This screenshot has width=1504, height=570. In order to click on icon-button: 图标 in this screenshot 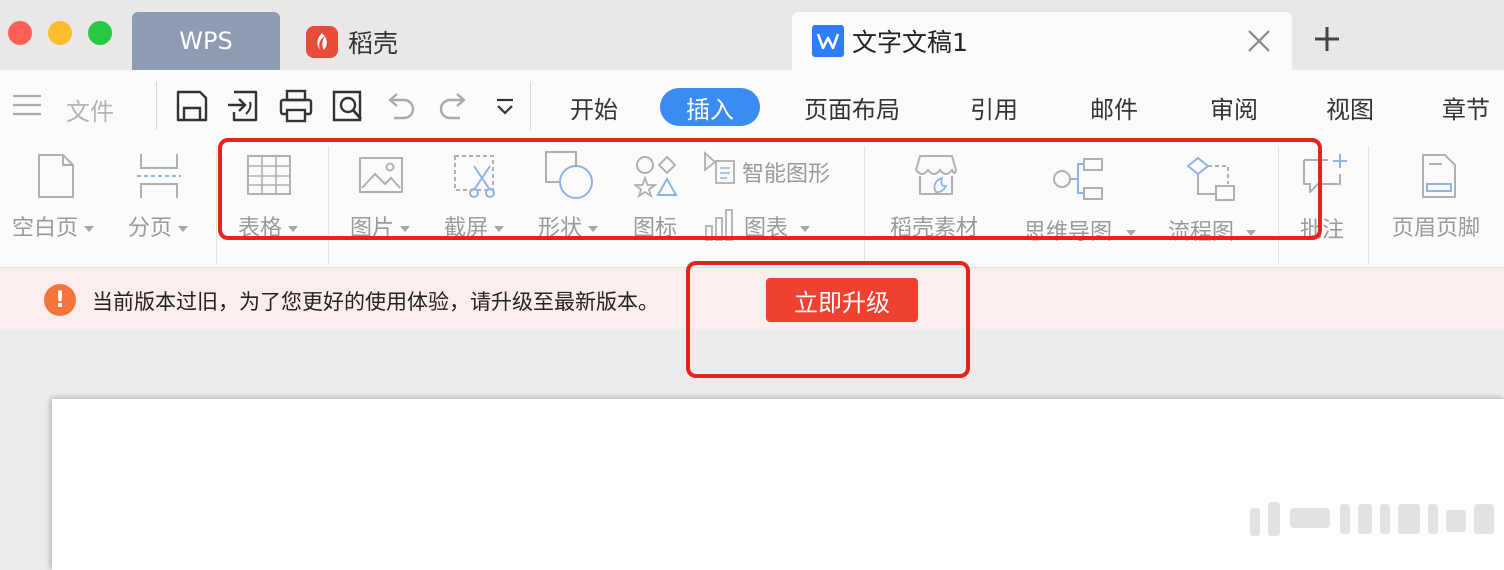, I will do `click(658, 204)`.